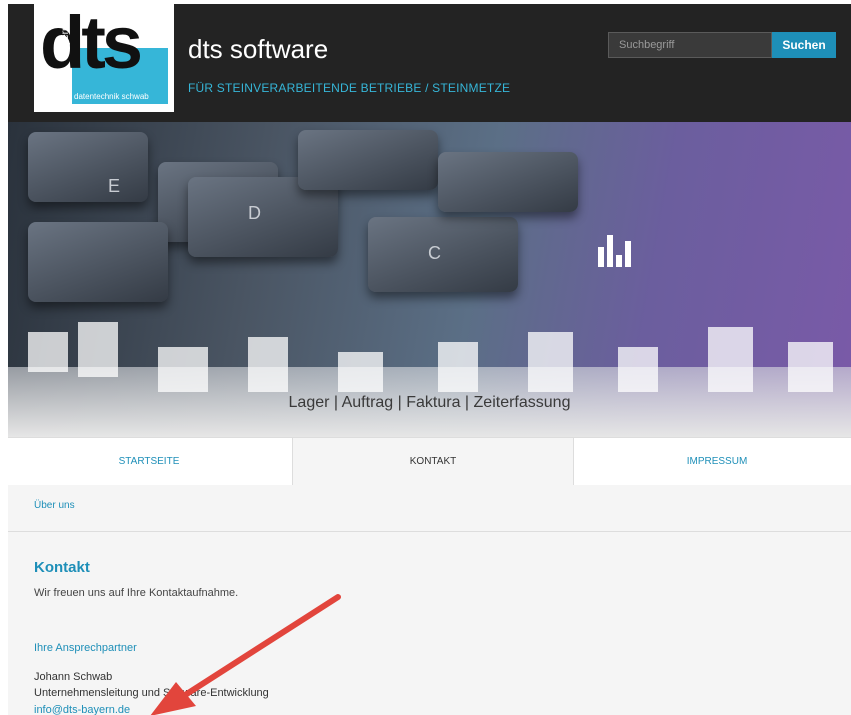 The image size is (851, 715). Describe the element at coordinates (62, 567) in the screenshot. I see `page-title: Kontakt` at that location.